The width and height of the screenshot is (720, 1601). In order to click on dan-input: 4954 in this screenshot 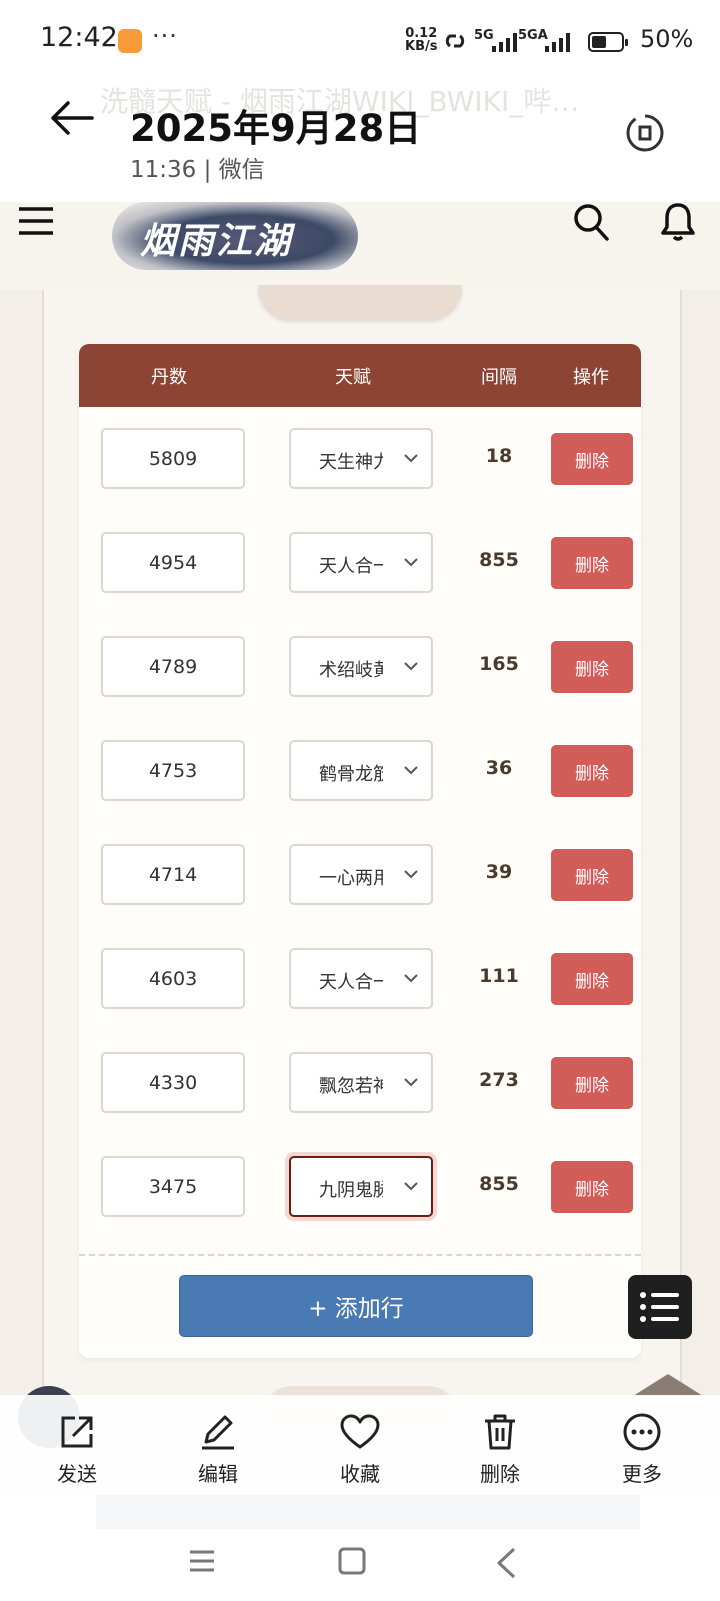, I will do `click(173, 562)`.